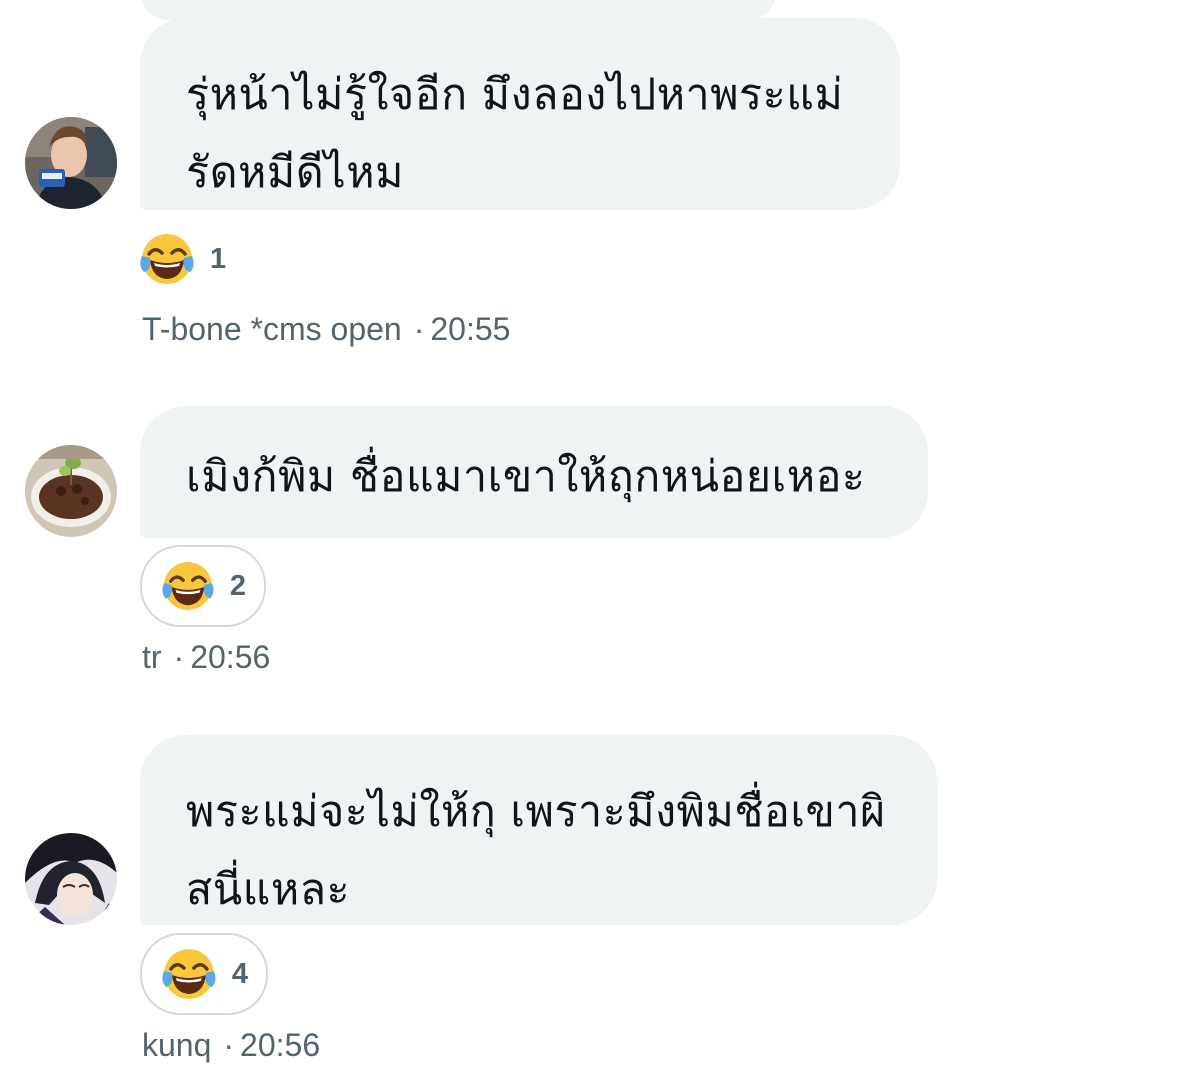 The width and height of the screenshot is (1200, 1091). What do you see at coordinates (176, 1045) in the screenshot?
I see `sender-name: kunq` at bounding box center [176, 1045].